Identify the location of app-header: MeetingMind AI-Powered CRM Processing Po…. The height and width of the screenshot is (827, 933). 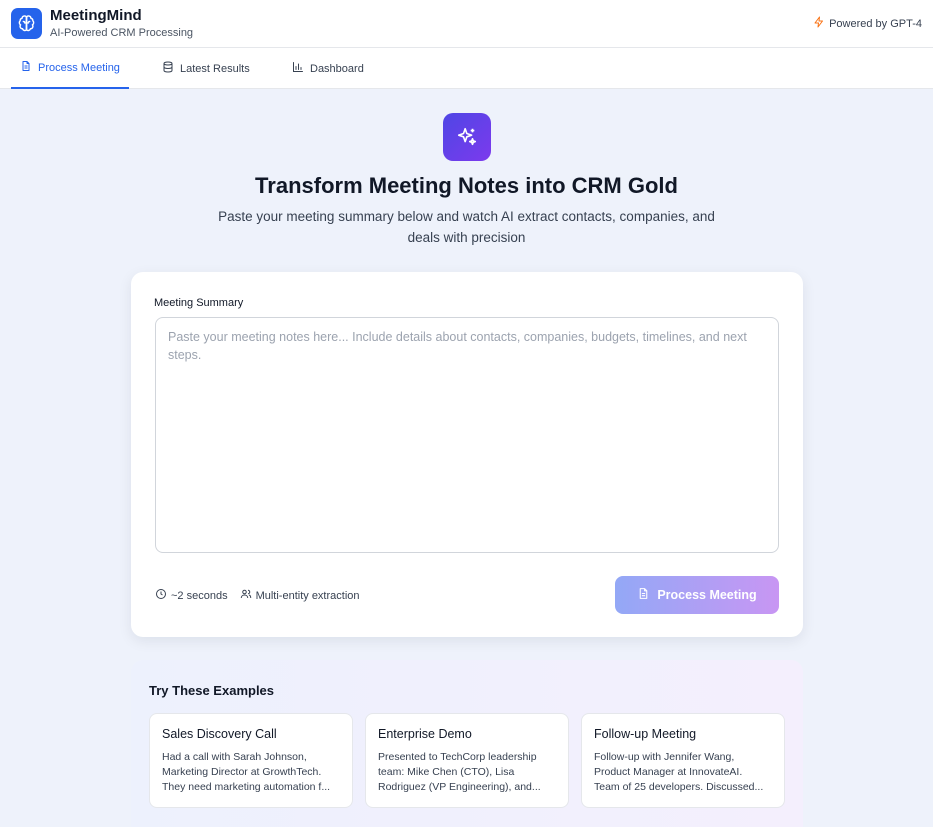
(466, 24).